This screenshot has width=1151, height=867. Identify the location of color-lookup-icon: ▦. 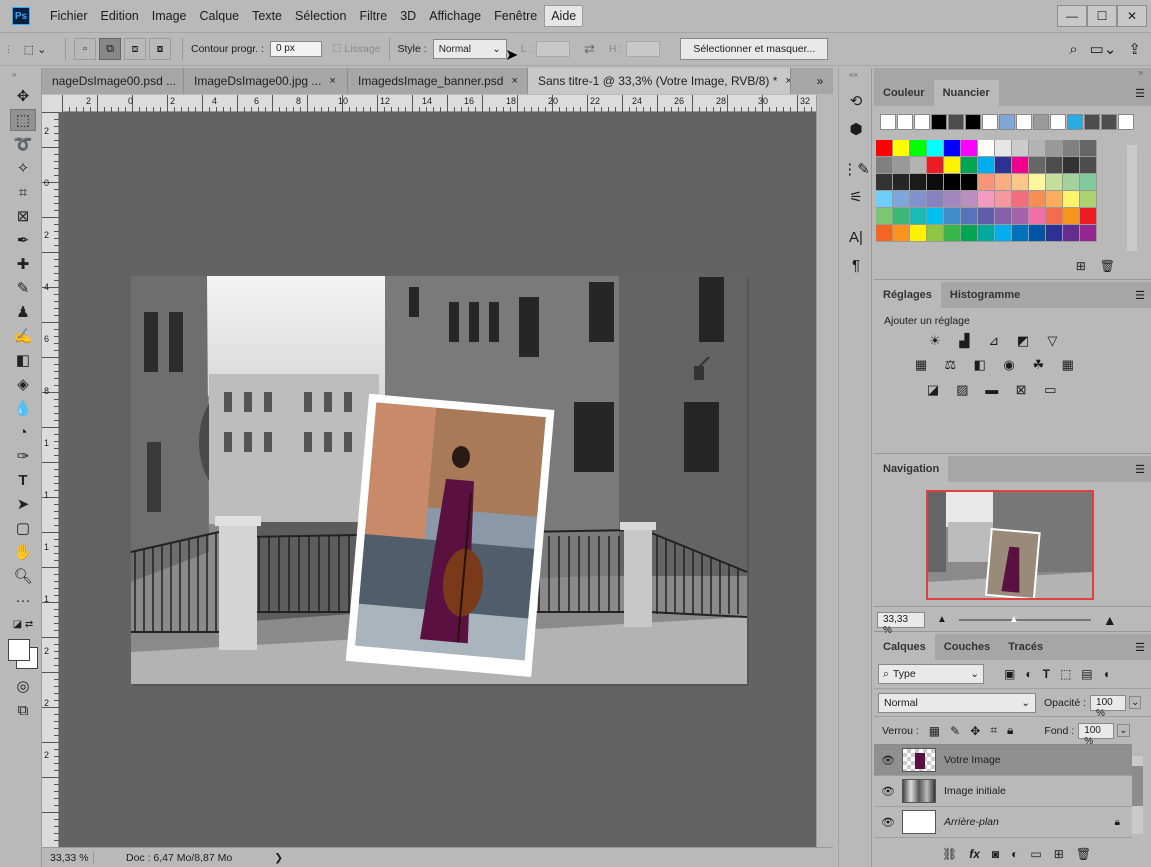
(1068, 365).